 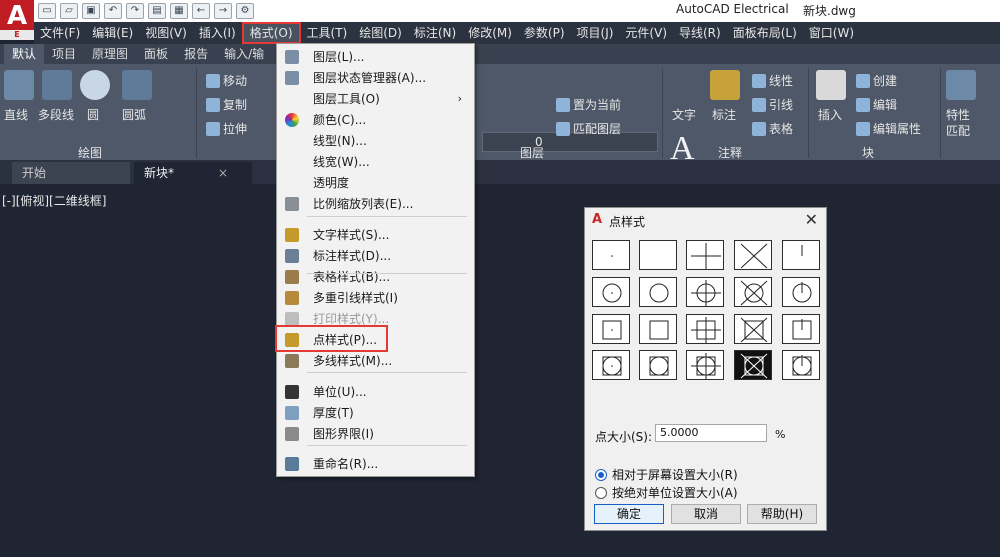 I want to click on stretch-tool: 拉伸, so click(x=226, y=128).